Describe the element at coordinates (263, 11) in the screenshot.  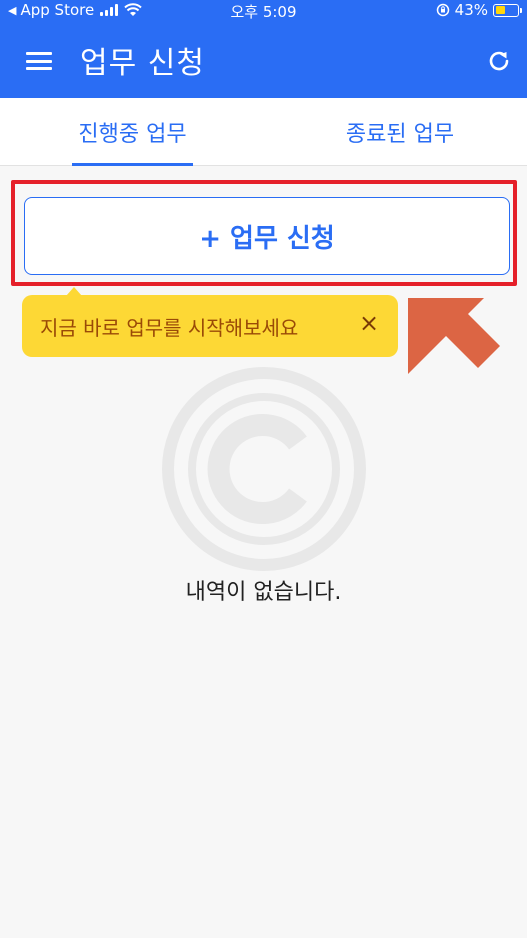
I see `status-bar: ◀ App Store 오후 5:09 43%` at that location.